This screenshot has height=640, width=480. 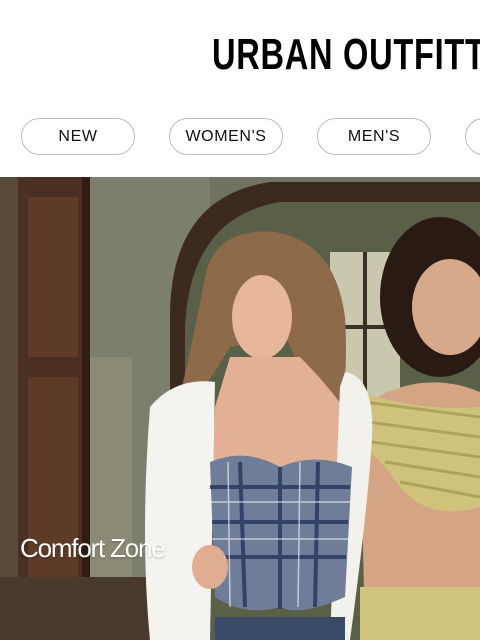 I want to click on nav-pill-new: NEW, so click(x=78, y=136).